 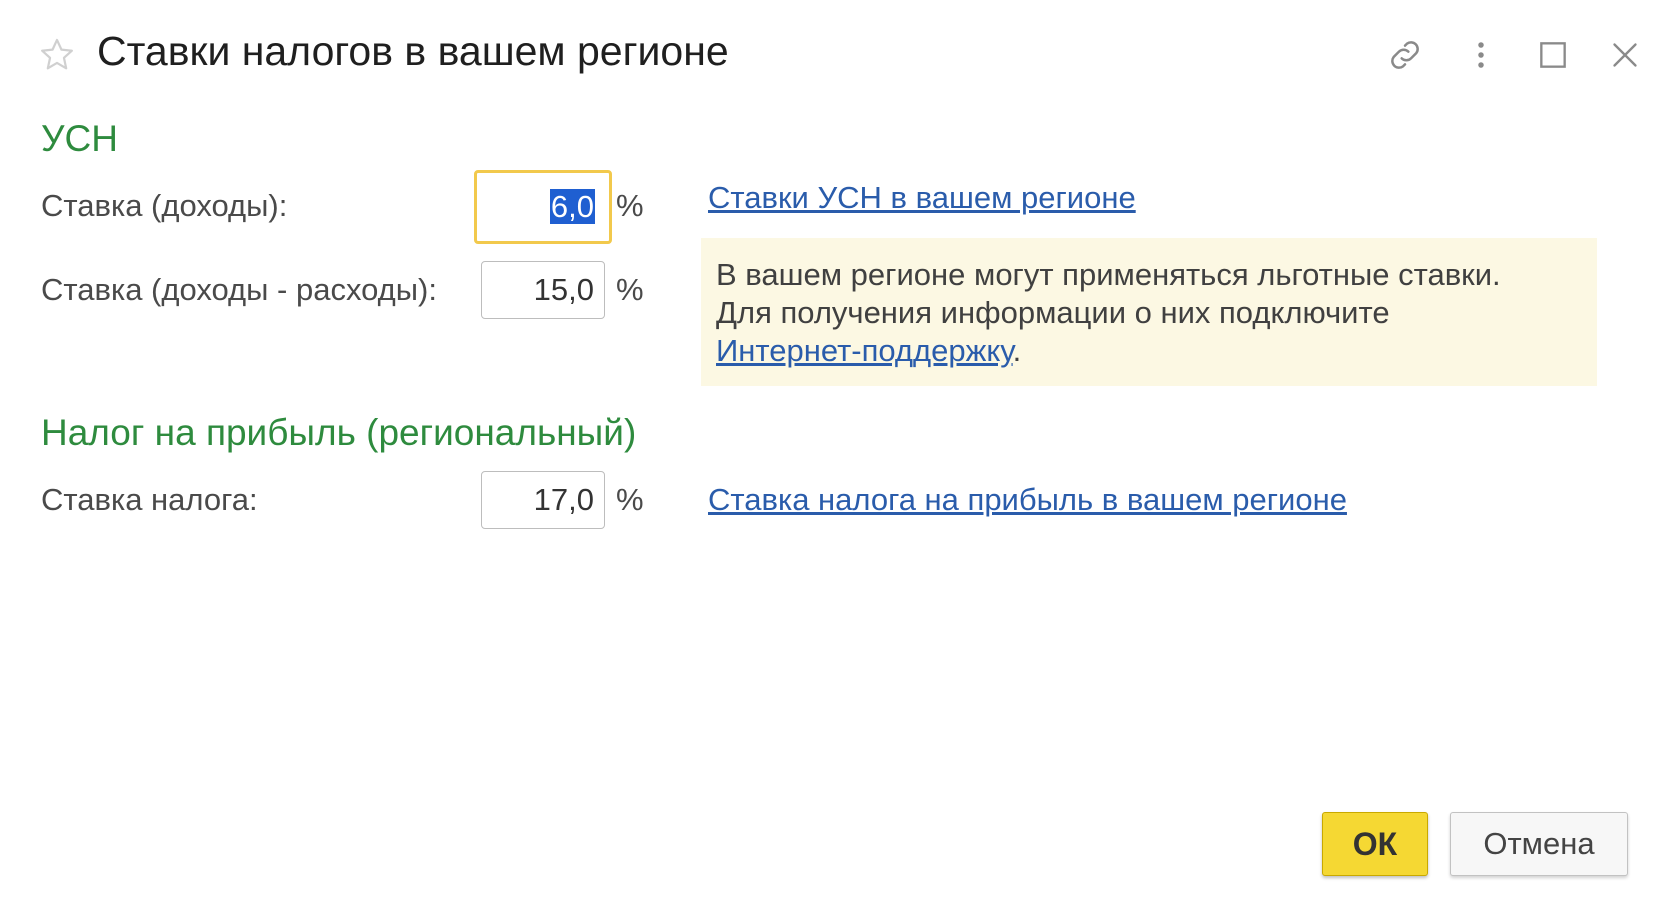 What do you see at coordinates (164, 205) in the screenshot?
I see `income-rate-label: Ставка (доходы):` at bounding box center [164, 205].